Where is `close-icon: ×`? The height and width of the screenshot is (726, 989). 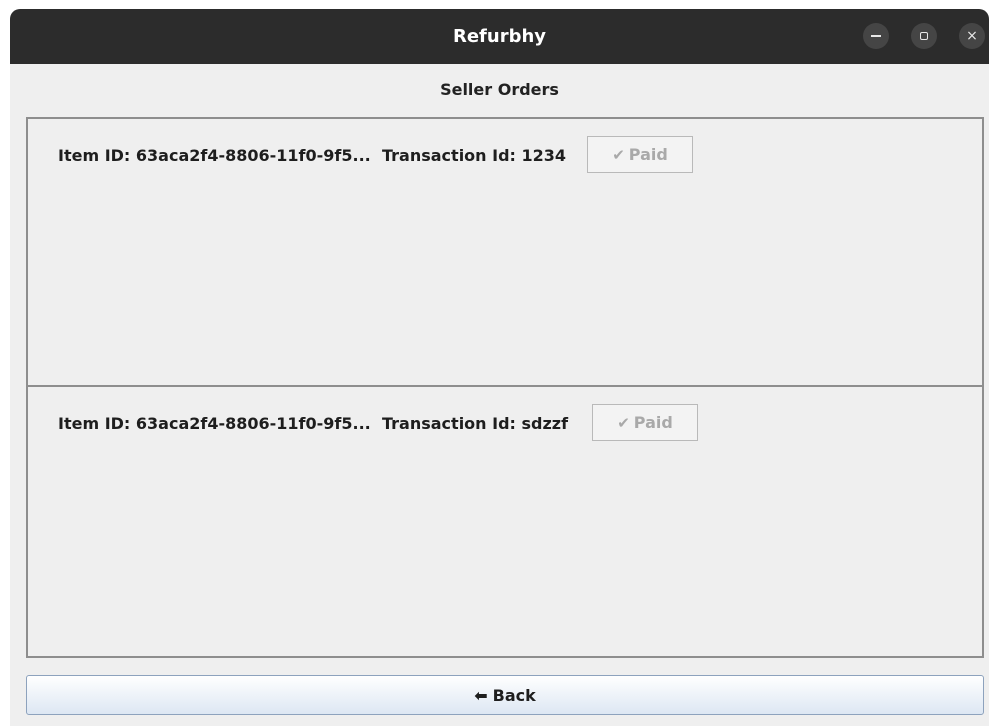
close-icon: × is located at coordinates (972, 36).